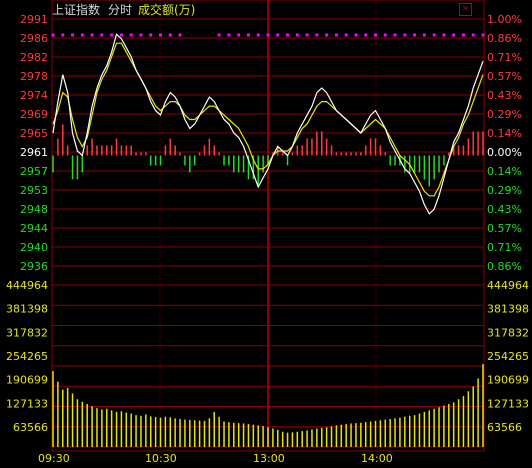 Image resolution: width=532 pixels, height=468 pixels. What do you see at coordinates (34, 247) in the screenshot?
I see `price-tick-label: 2940` at bounding box center [34, 247].